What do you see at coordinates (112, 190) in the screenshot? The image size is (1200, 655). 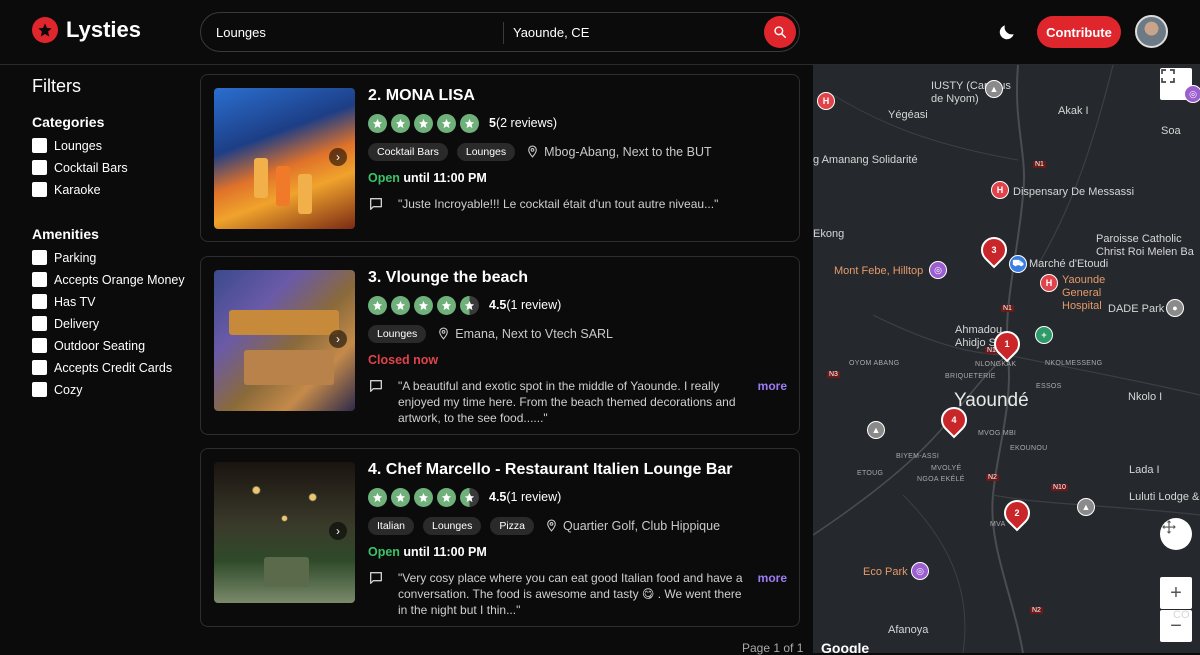 I see `category-karaoke: Karaoke` at bounding box center [112, 190].